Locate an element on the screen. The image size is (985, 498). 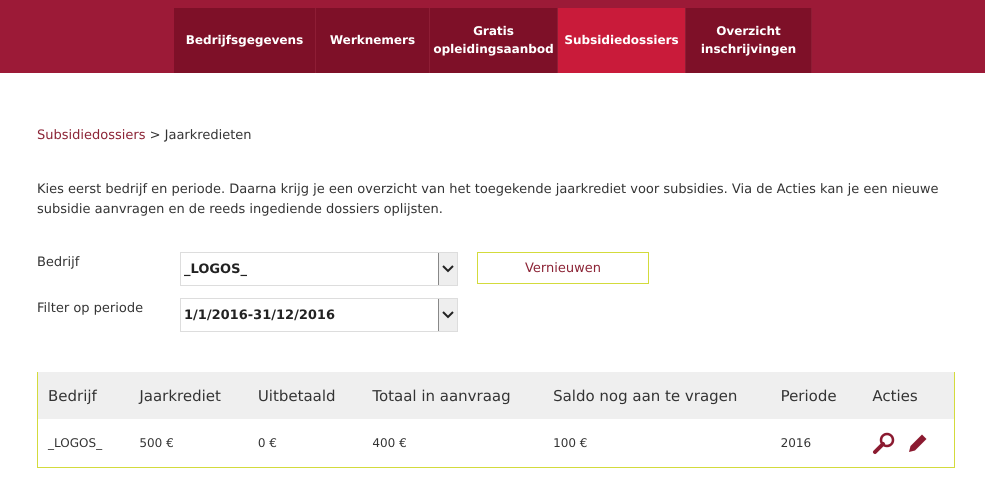
field-label: Bedrijf is located at coordinates (59, 262).